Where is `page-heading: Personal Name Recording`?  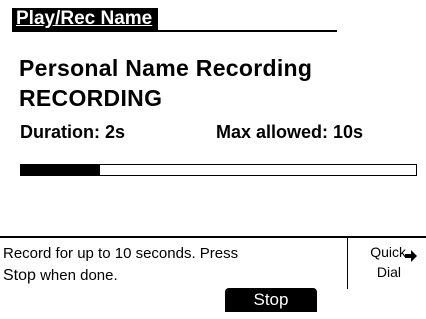
page-heading: Personal Name Recording is located at coordinates (166, 68).